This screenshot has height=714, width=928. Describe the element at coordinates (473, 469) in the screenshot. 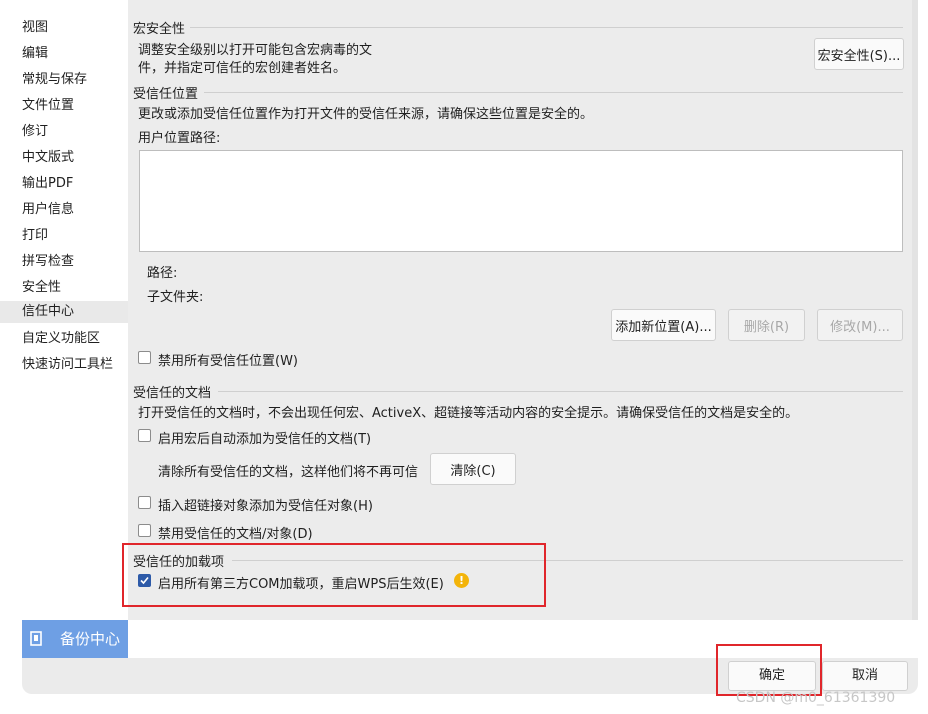

I see `clear-trusted-button: 清除(C)` at that location.